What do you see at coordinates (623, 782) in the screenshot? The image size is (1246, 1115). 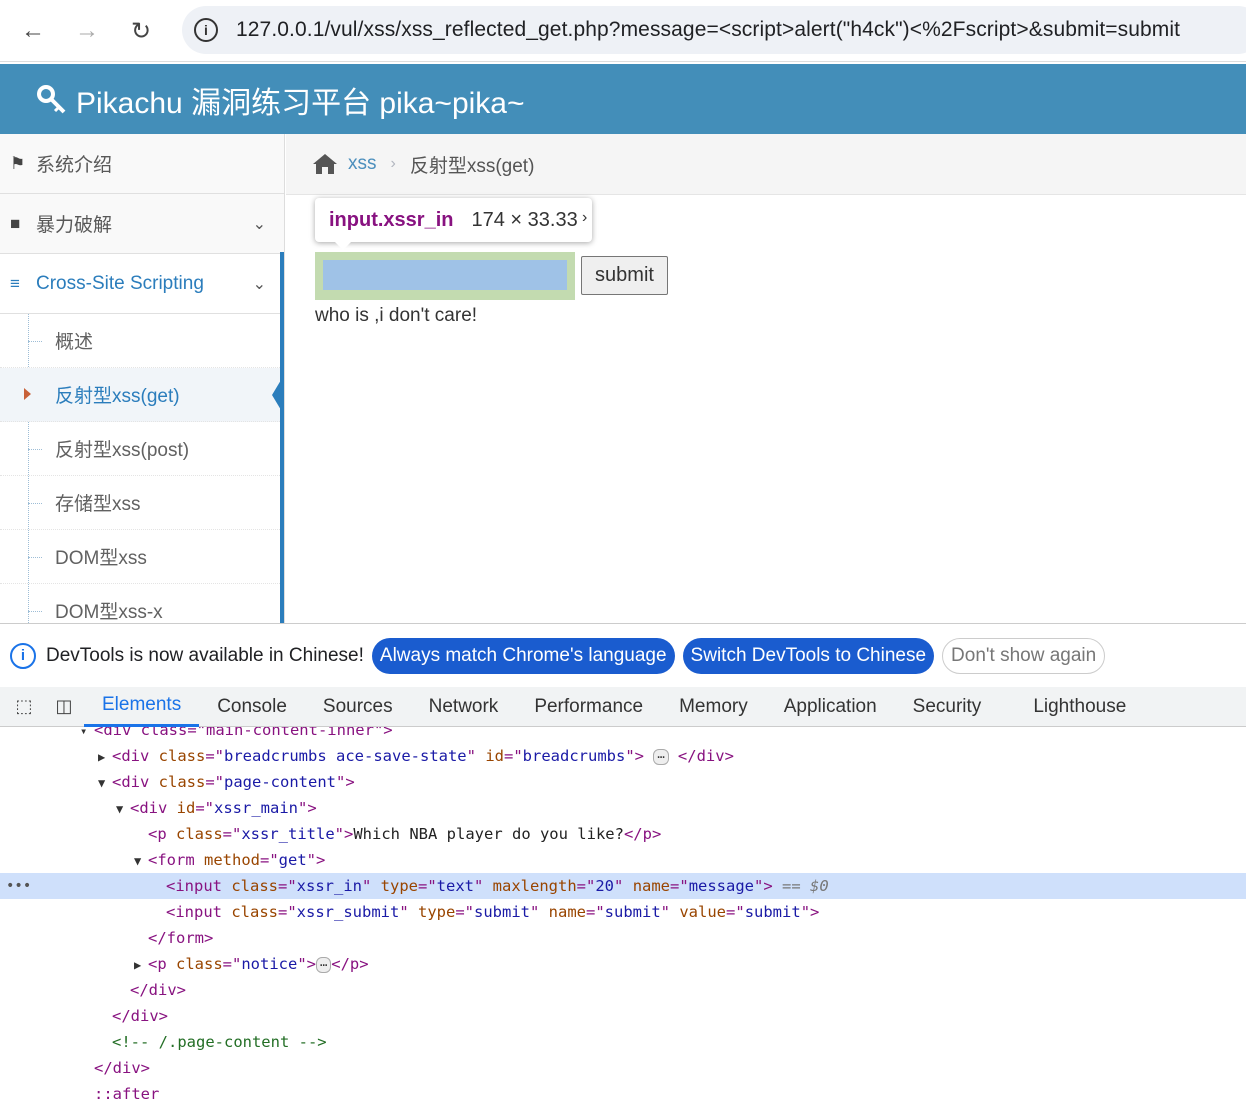 I see `dom-node: ▼ <div class="page-content">` at bounding box center [623, 782].